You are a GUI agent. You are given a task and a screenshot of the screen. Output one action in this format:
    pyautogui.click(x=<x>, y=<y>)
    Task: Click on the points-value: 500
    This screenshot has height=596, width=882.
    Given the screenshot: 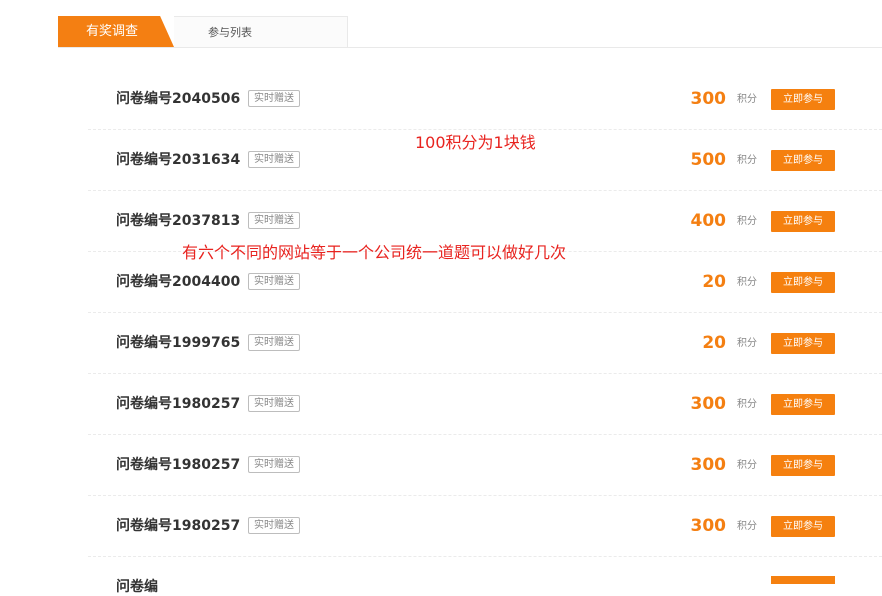 What is the action you would take?
    pyautogui.click(x=708, y=160)
    